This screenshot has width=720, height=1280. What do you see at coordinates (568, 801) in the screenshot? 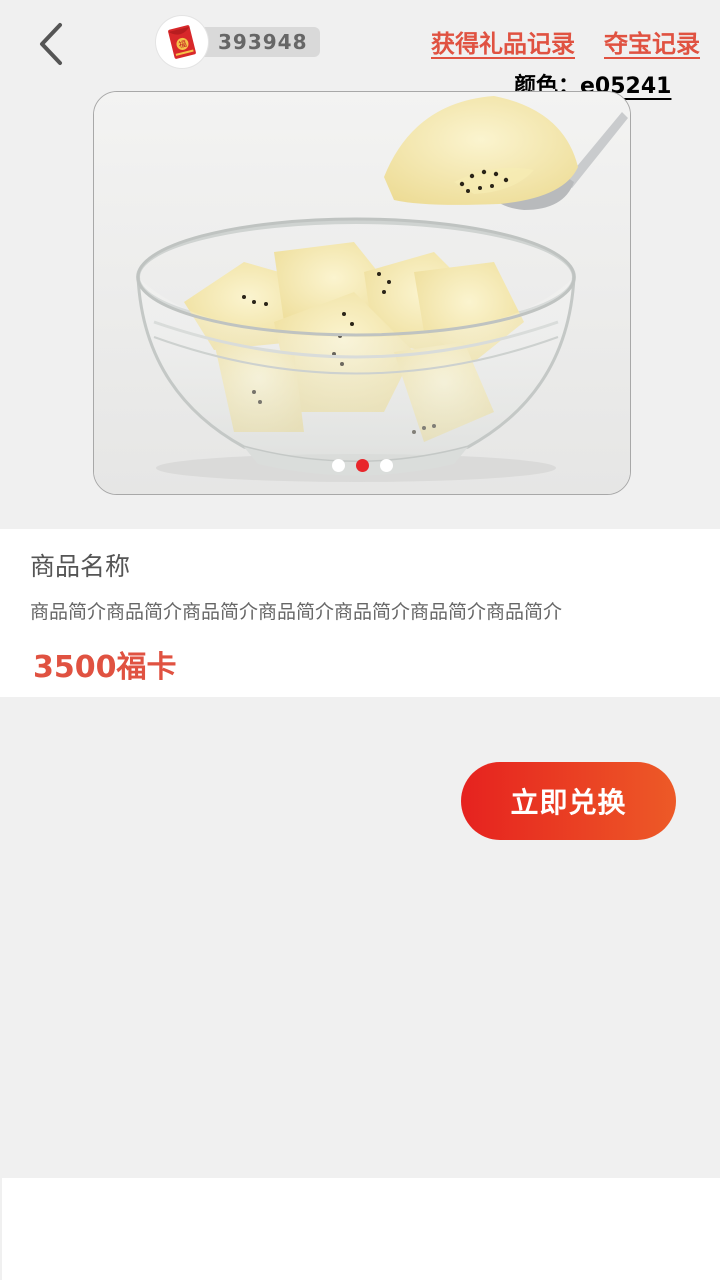
I see `redeem-now-button: 立即兑换` at bounding box center [568, 801].